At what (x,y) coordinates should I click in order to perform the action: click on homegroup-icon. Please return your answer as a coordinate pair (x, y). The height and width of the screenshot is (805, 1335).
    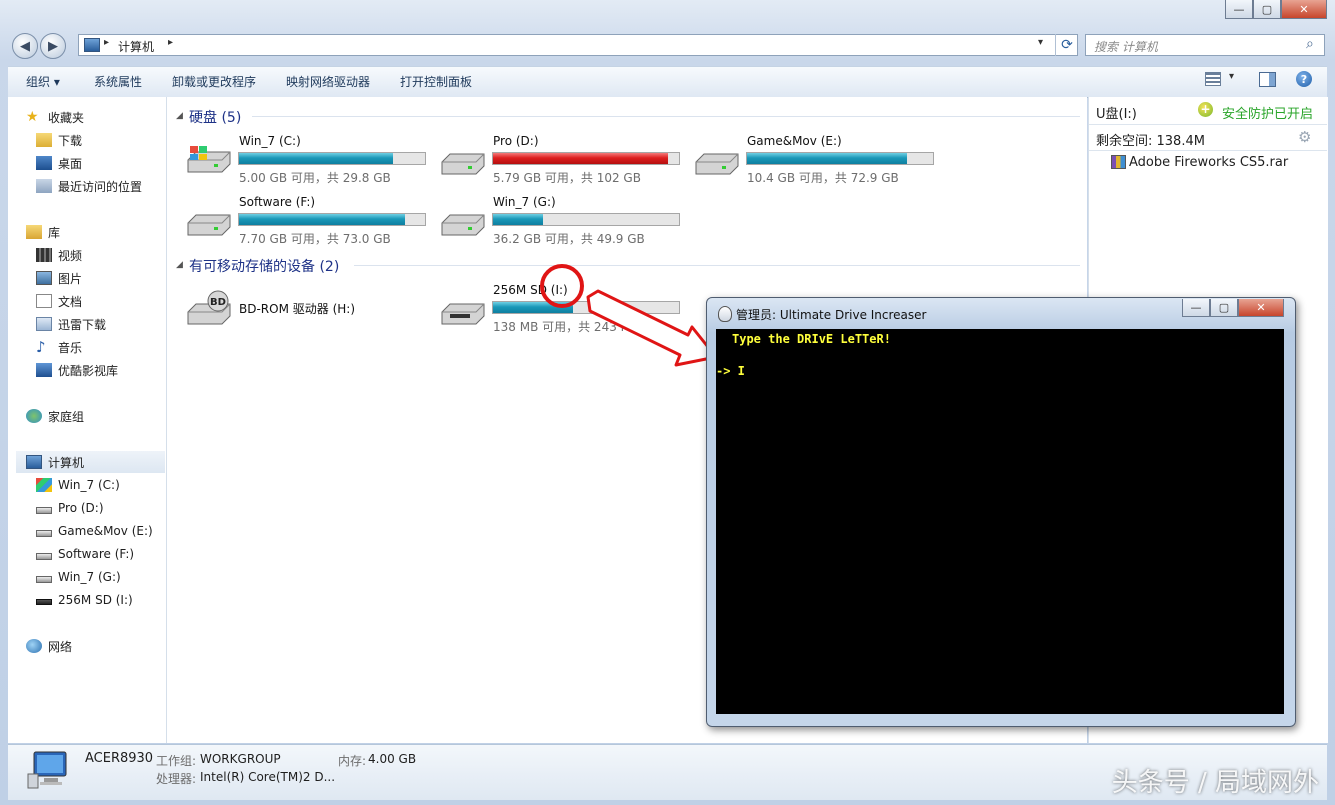
    Looking at the image, I should click on (34, 416).